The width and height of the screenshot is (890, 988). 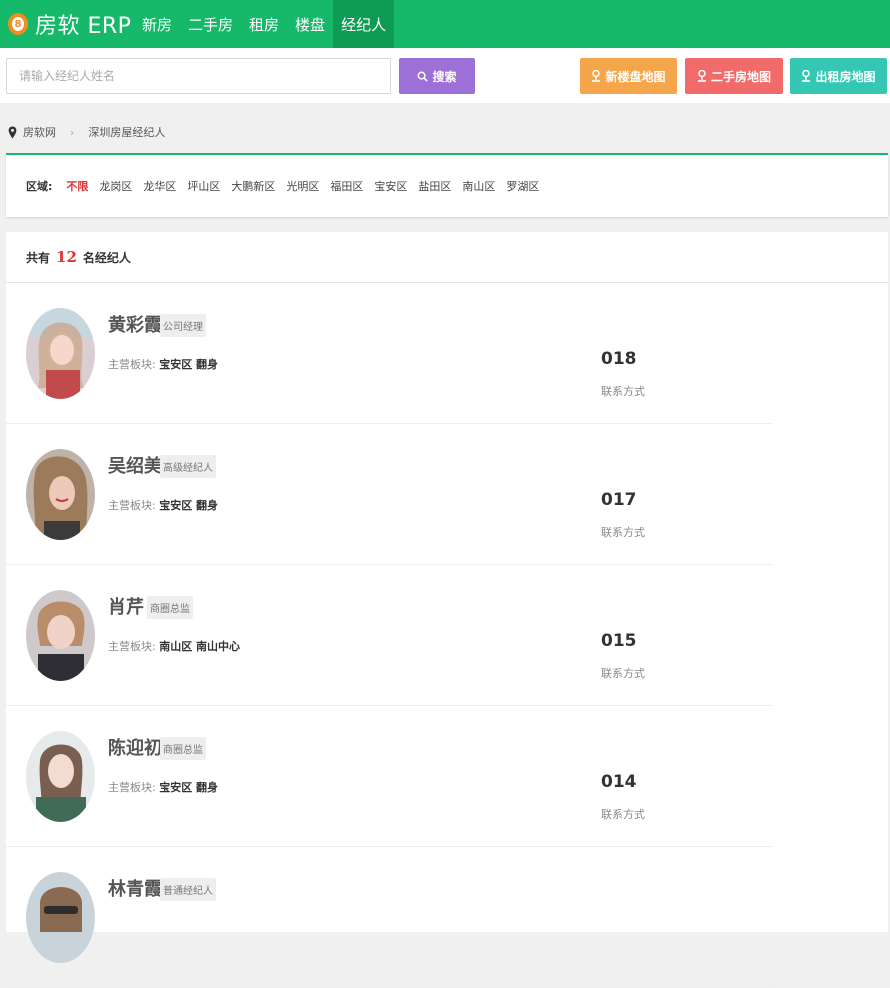 What do you see at coordinates (447, 257) in the screenshot?
I see `agent-count: 共有 12 名经纪人` at bounding box center [447, 257].